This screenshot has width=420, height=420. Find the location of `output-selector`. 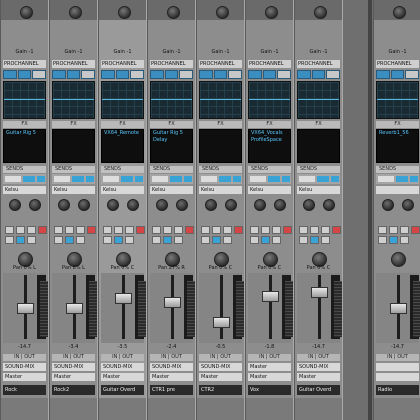

output-selector is located at coordinates (397, 377).